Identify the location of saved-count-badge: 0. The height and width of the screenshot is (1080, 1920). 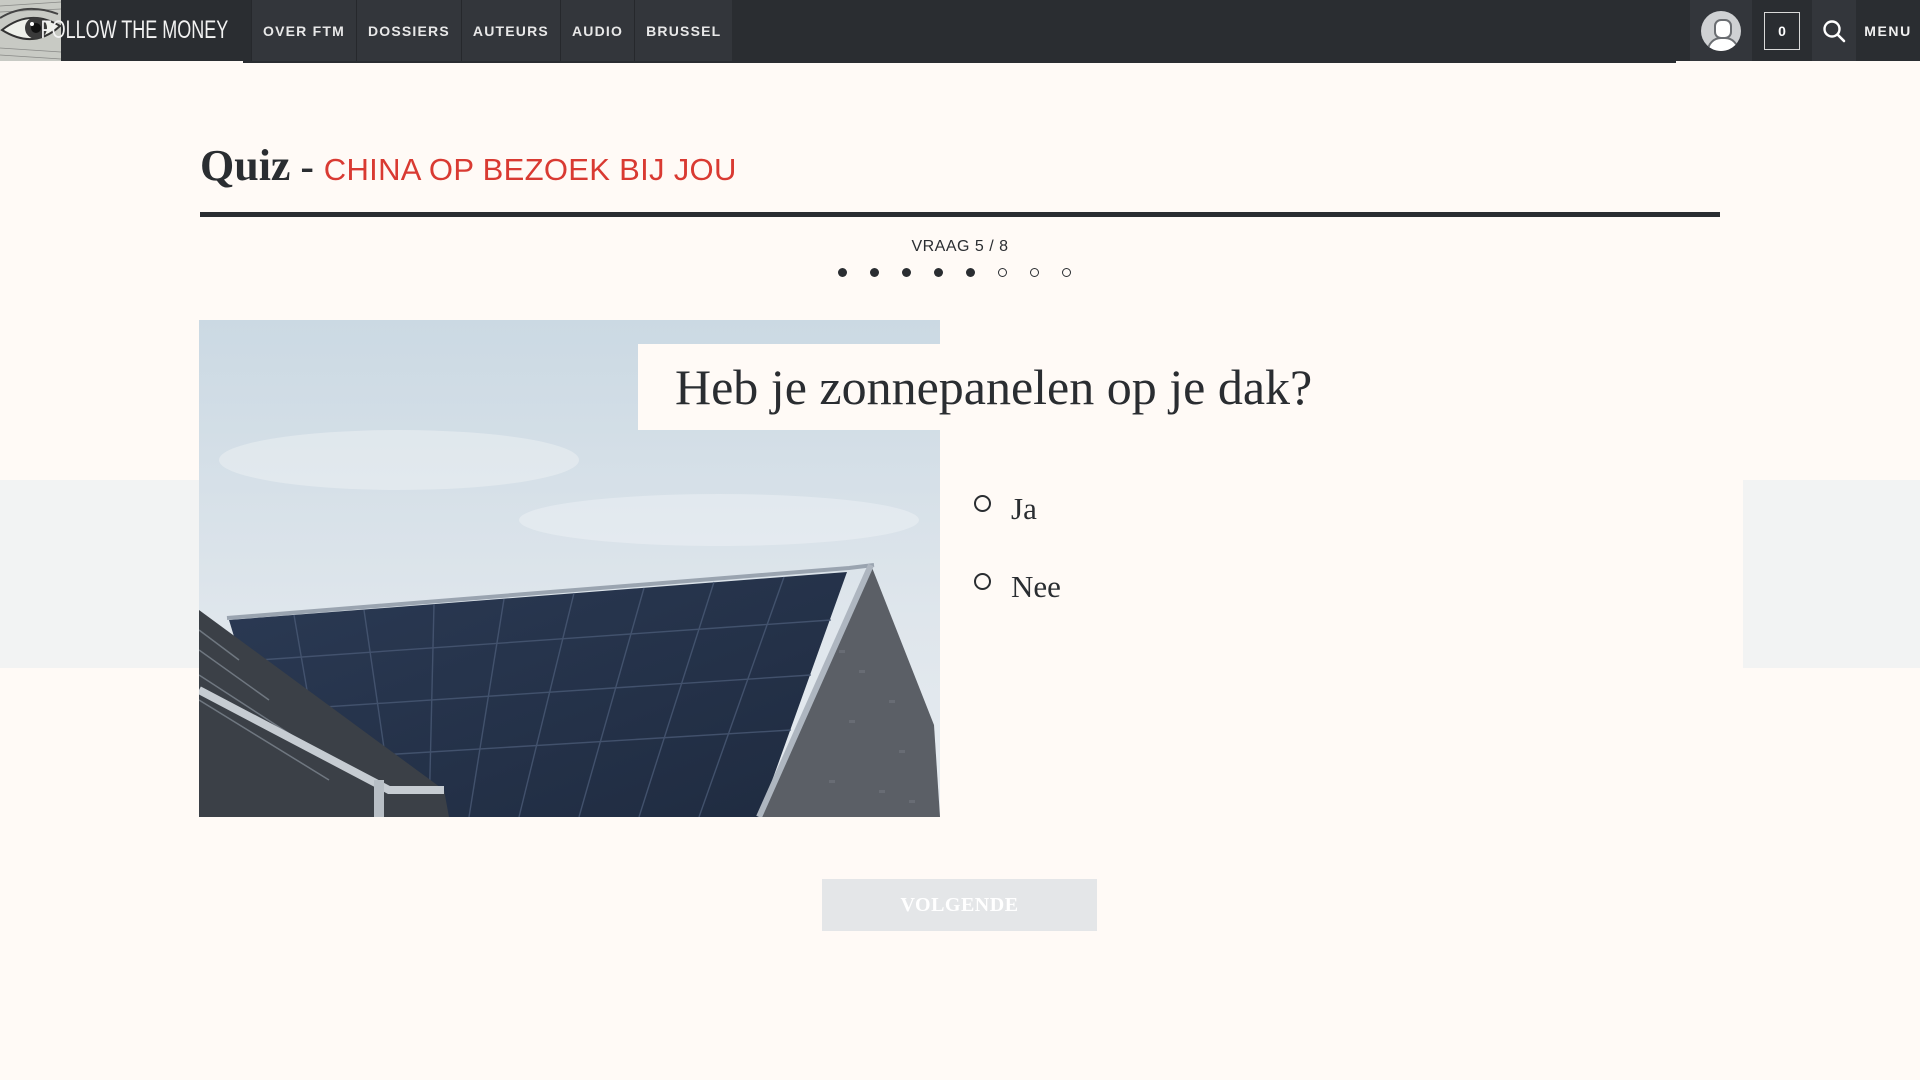
(1782, 30).